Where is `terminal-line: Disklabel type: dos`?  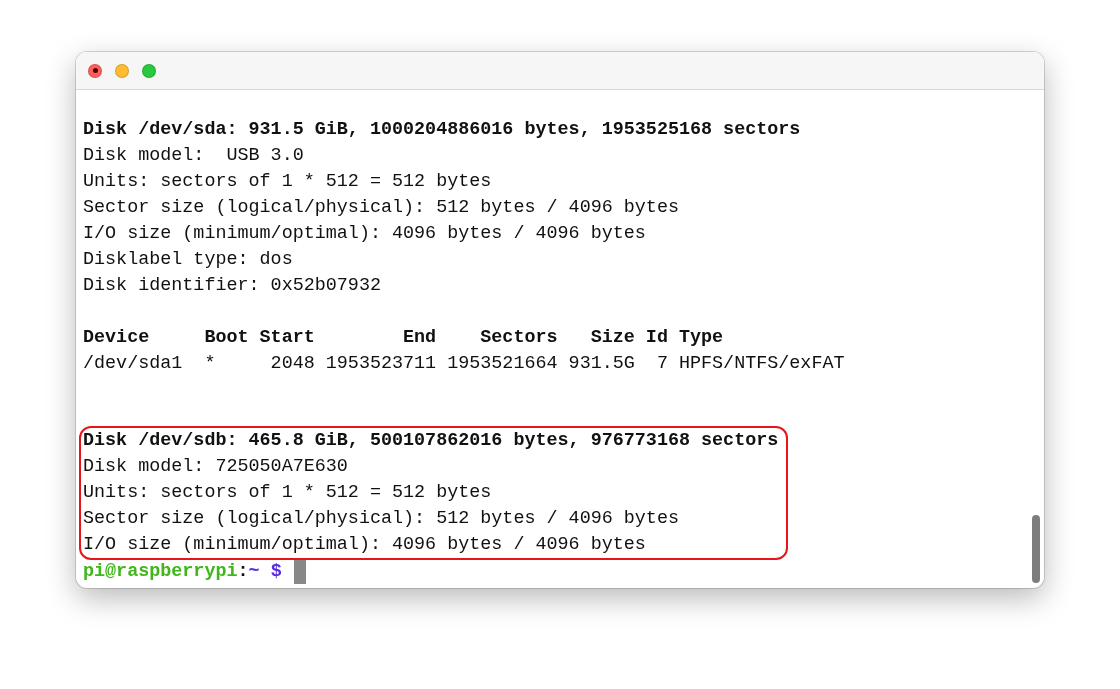 terminal-line: Disklabel type: dos is located at coordinates (188, 260).